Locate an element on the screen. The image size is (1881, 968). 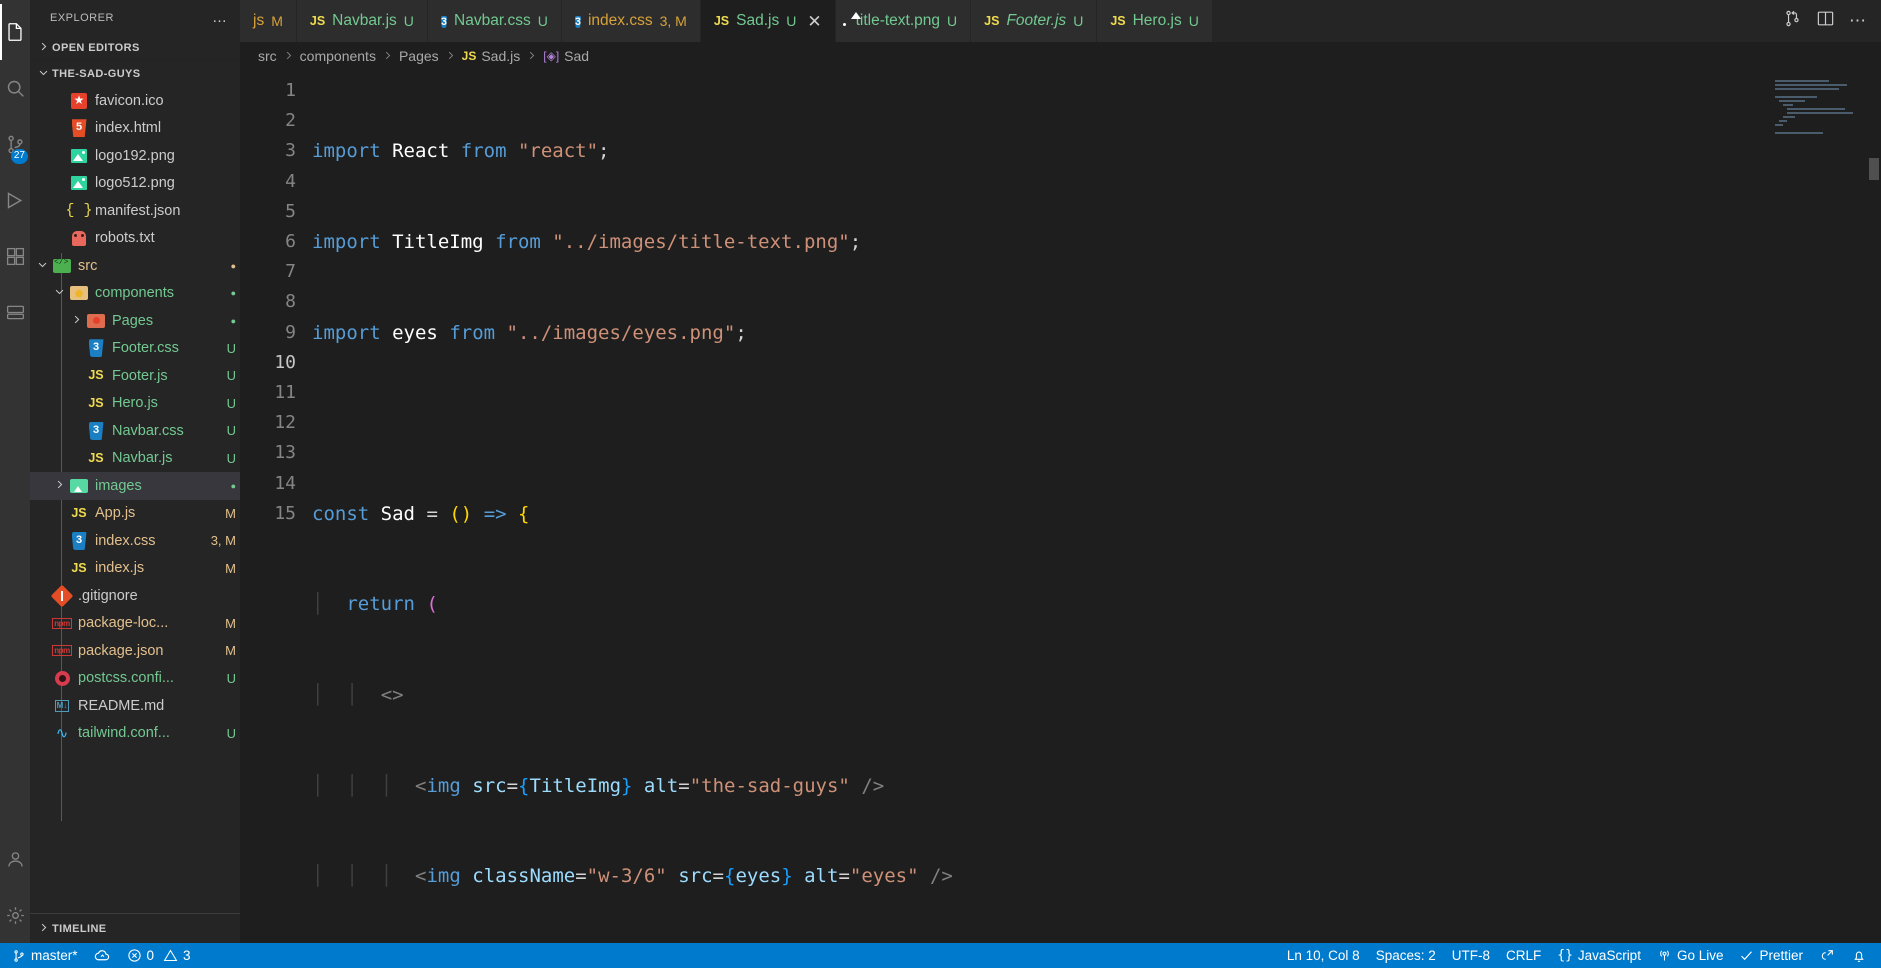
breadcrumb-label: Pages is located at coordinates (418, 56).